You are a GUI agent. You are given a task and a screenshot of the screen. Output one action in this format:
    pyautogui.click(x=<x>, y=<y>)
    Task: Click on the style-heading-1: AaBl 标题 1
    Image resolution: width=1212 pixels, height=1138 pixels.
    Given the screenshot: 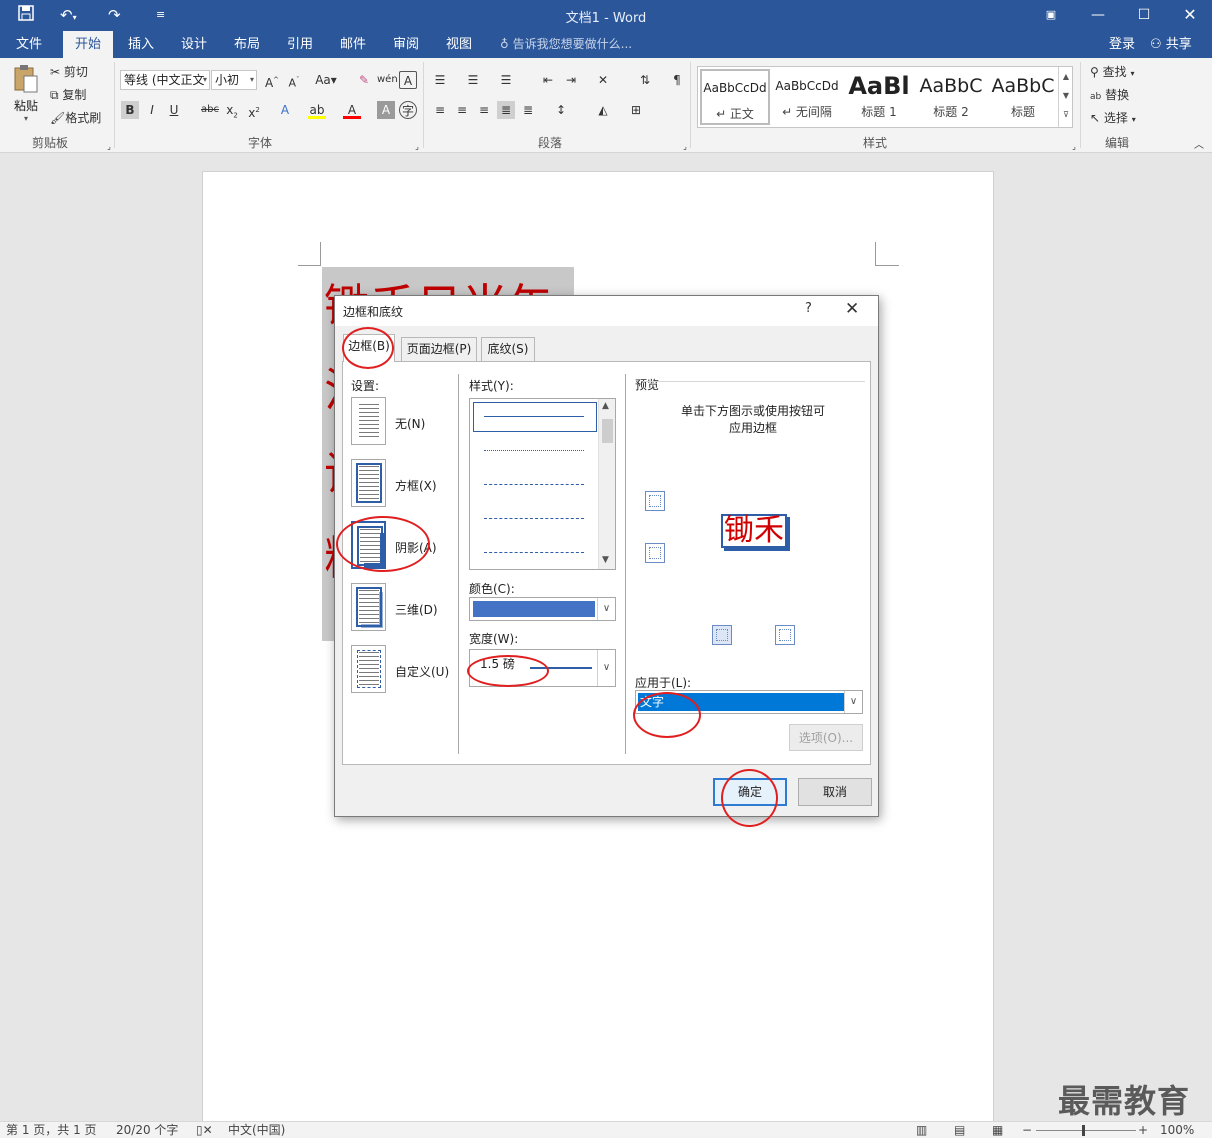 What is the action you would take?
    pyautogui.click(x=879, y=97)
    